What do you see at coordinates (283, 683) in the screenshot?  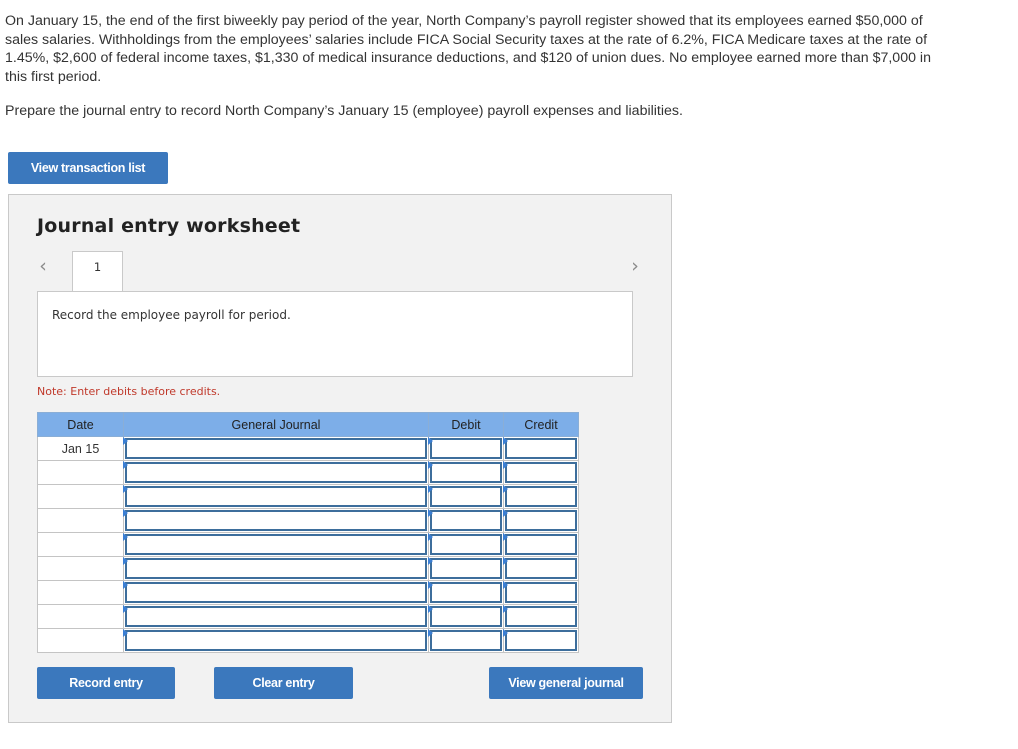 I see `clear-entry-button: Clear entry` at bounding box center [283, 683].